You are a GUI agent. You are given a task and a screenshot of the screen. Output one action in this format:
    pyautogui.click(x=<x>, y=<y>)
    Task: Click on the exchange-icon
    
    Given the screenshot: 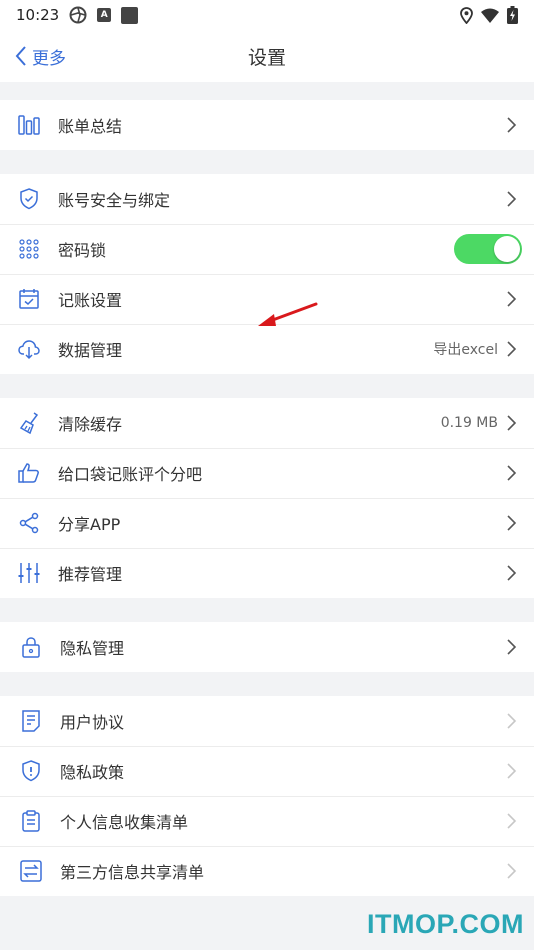 What is the action you would take?
    pyautogui.click(x=31, y=871)
    